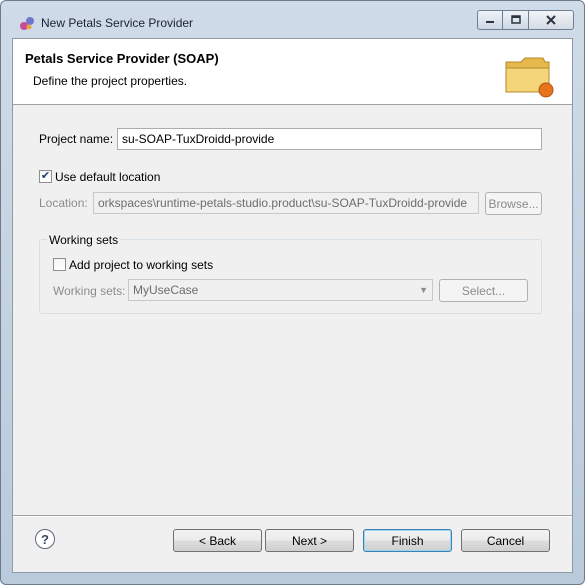  What do you see at coordinates (292, 516) in the screenshot?
I see `footer-separator` at bounding box center [292, 516].